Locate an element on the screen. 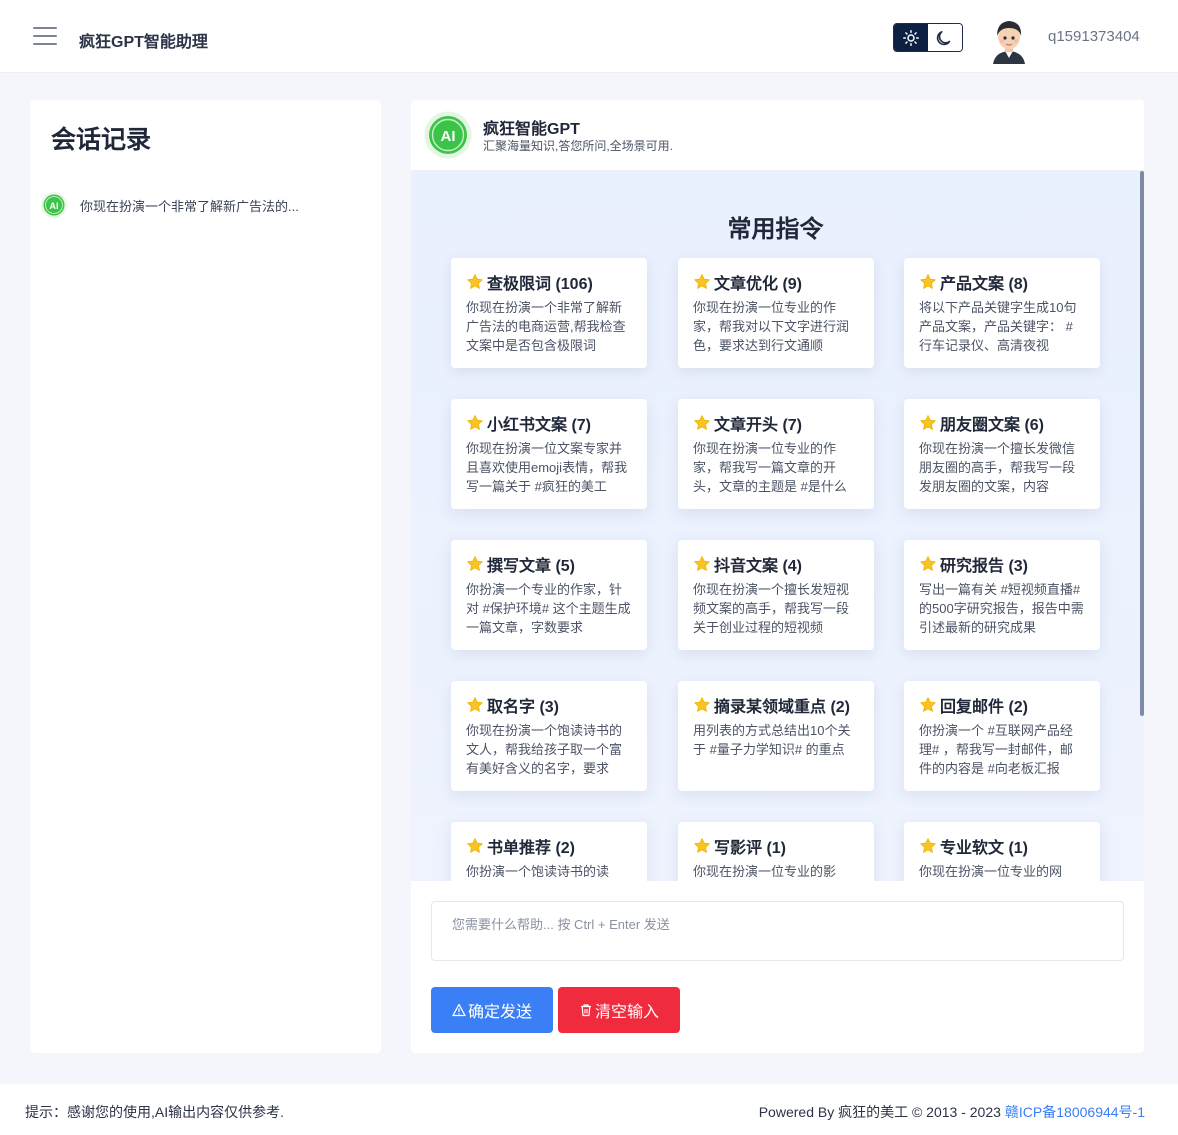 This screenshot has height=1135, width=1178. command-card-header: 文章开头 (7) is located at coordinates (776, 423).